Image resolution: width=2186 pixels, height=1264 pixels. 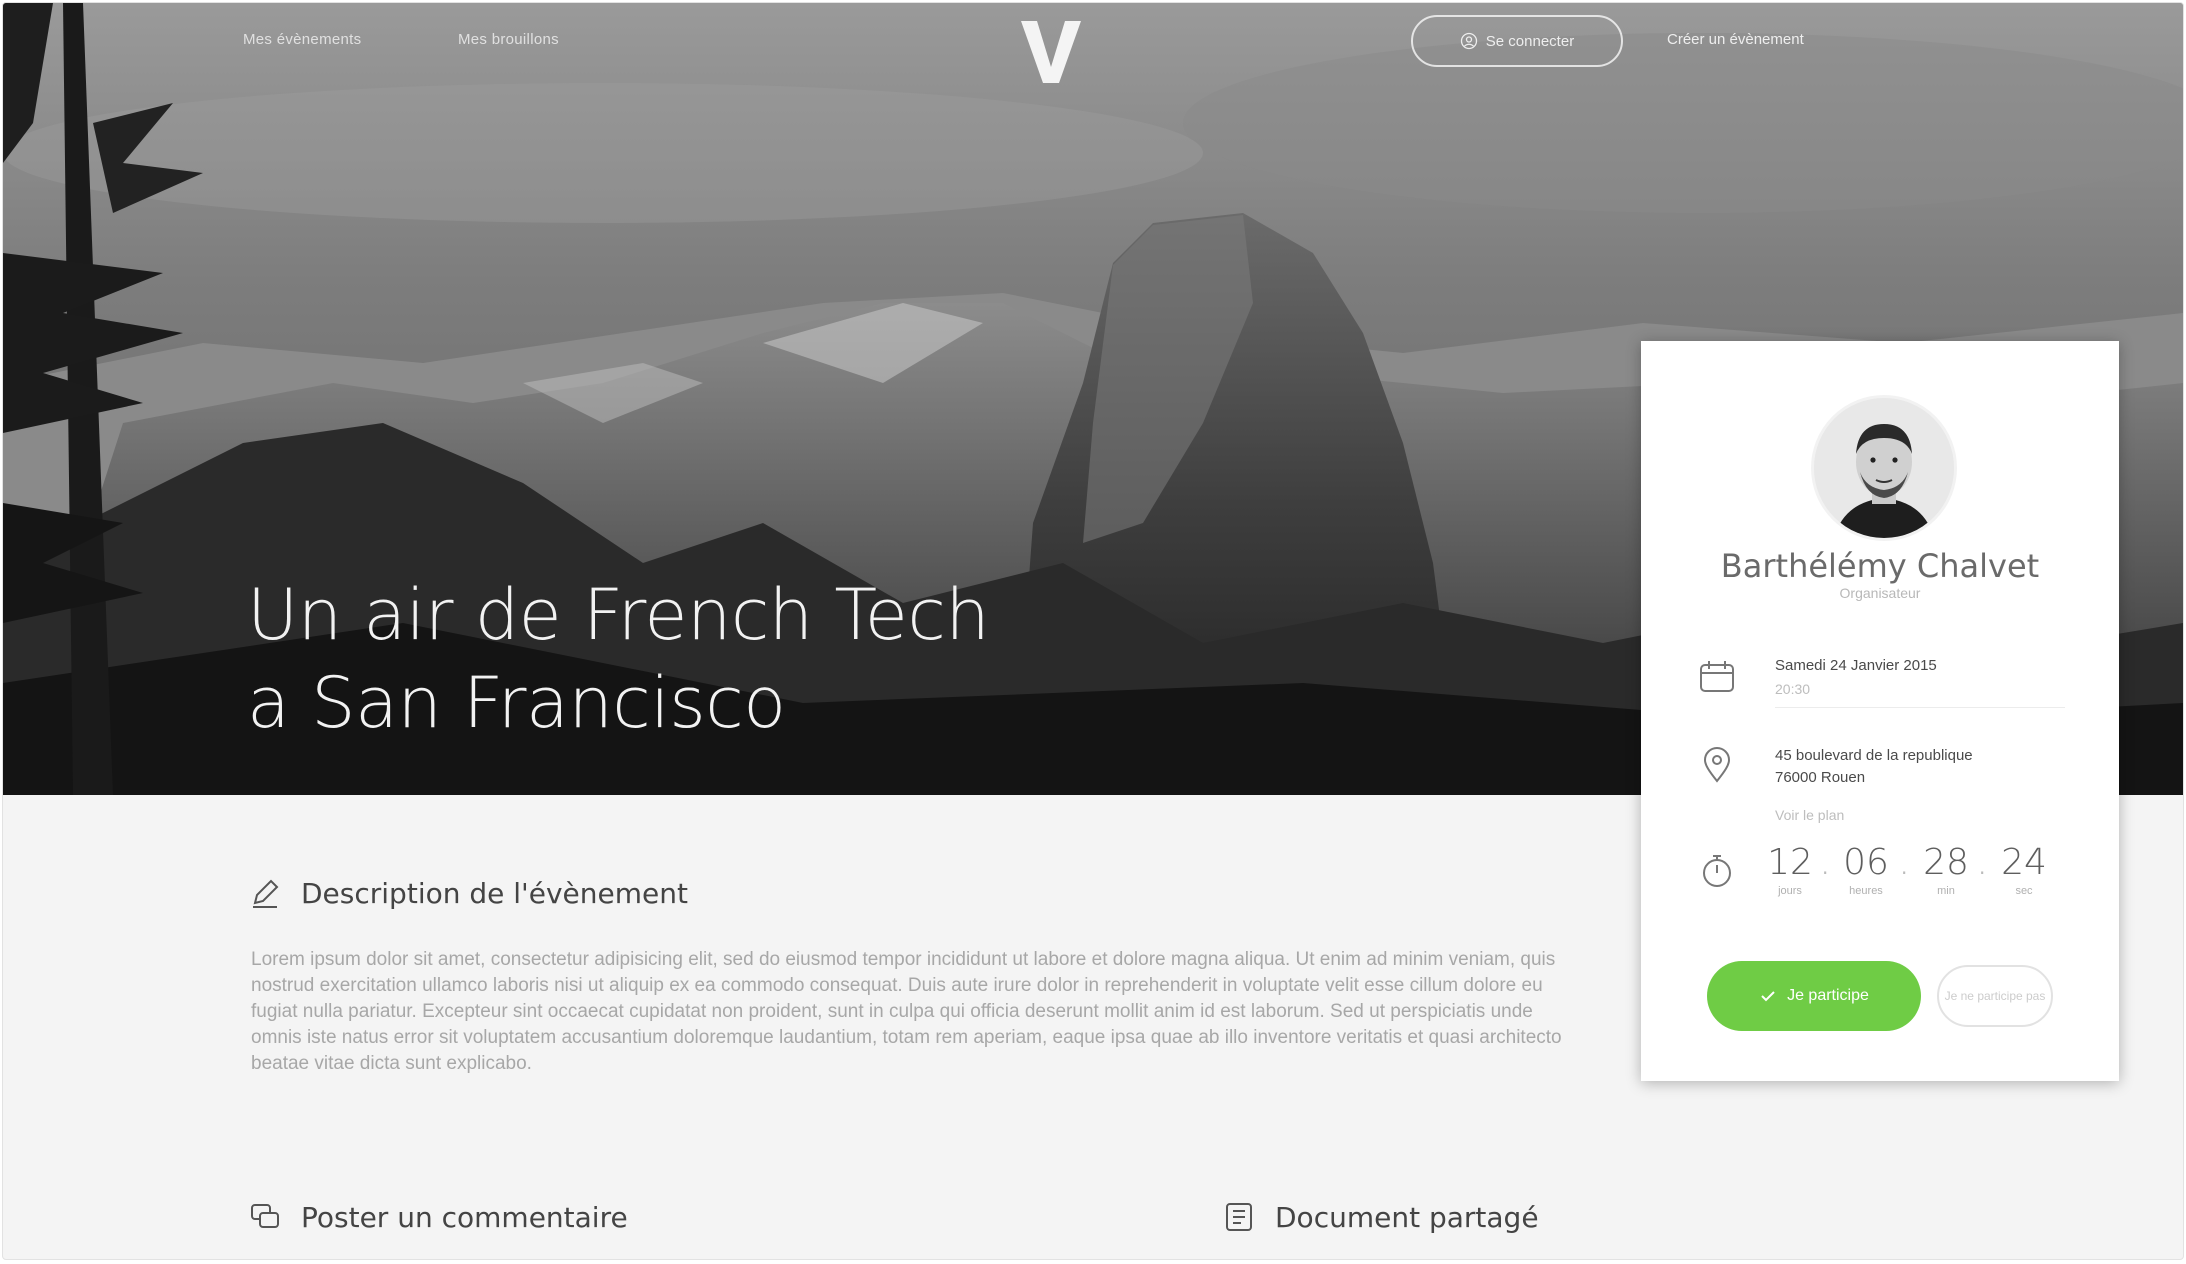 I want to click on event-time: 20:30, so click(x=1793, y=689).